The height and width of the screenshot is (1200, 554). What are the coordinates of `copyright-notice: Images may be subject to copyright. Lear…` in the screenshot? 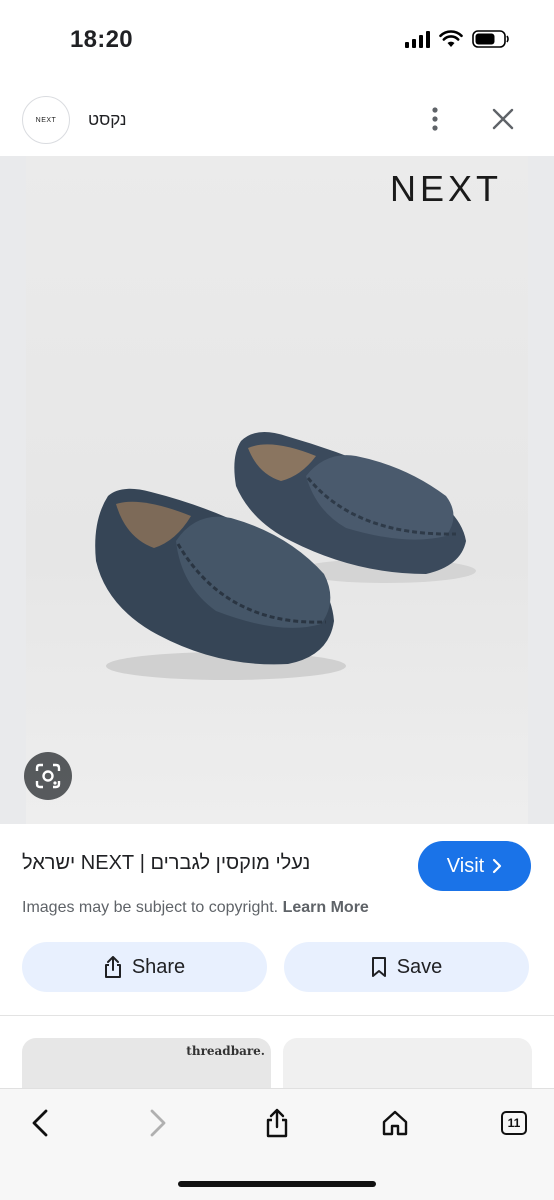 It's located at (195, 908).